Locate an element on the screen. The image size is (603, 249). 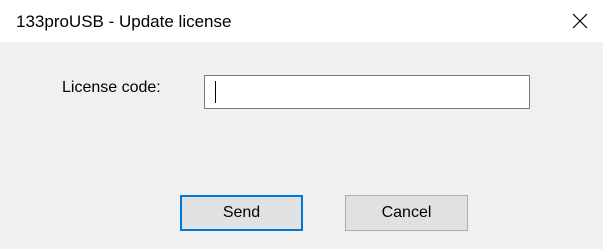
send-button: Send is located at coordinates (241, 213).